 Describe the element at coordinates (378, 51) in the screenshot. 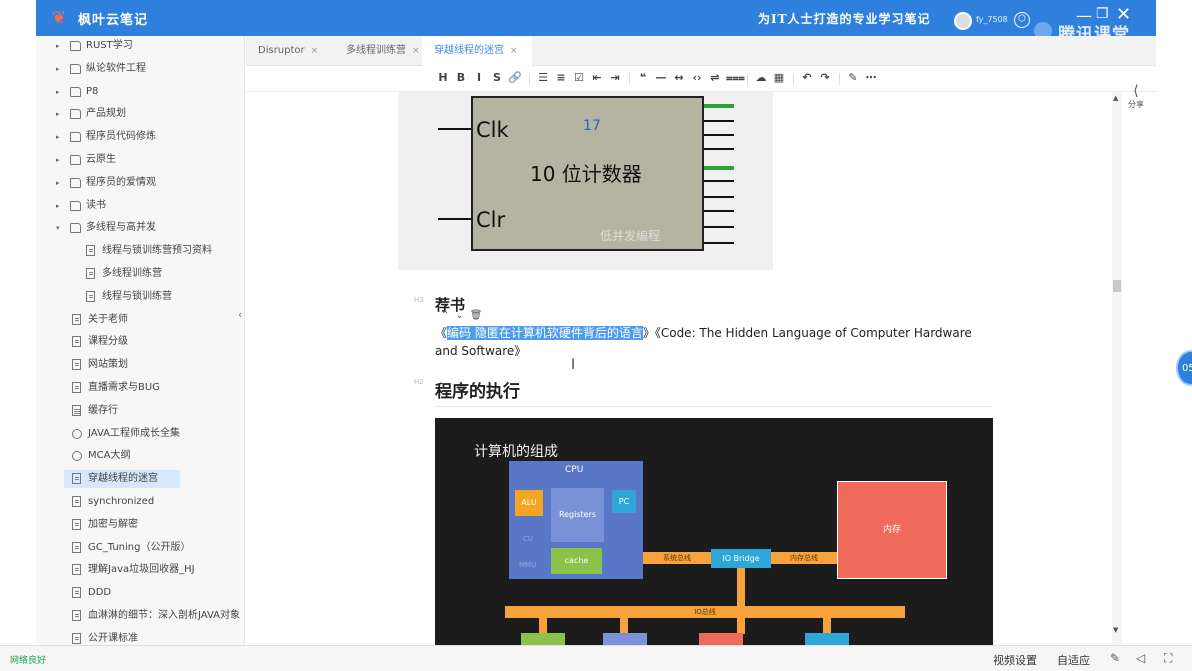

I see `document-tab: 多线程训练营 ×` at that location.